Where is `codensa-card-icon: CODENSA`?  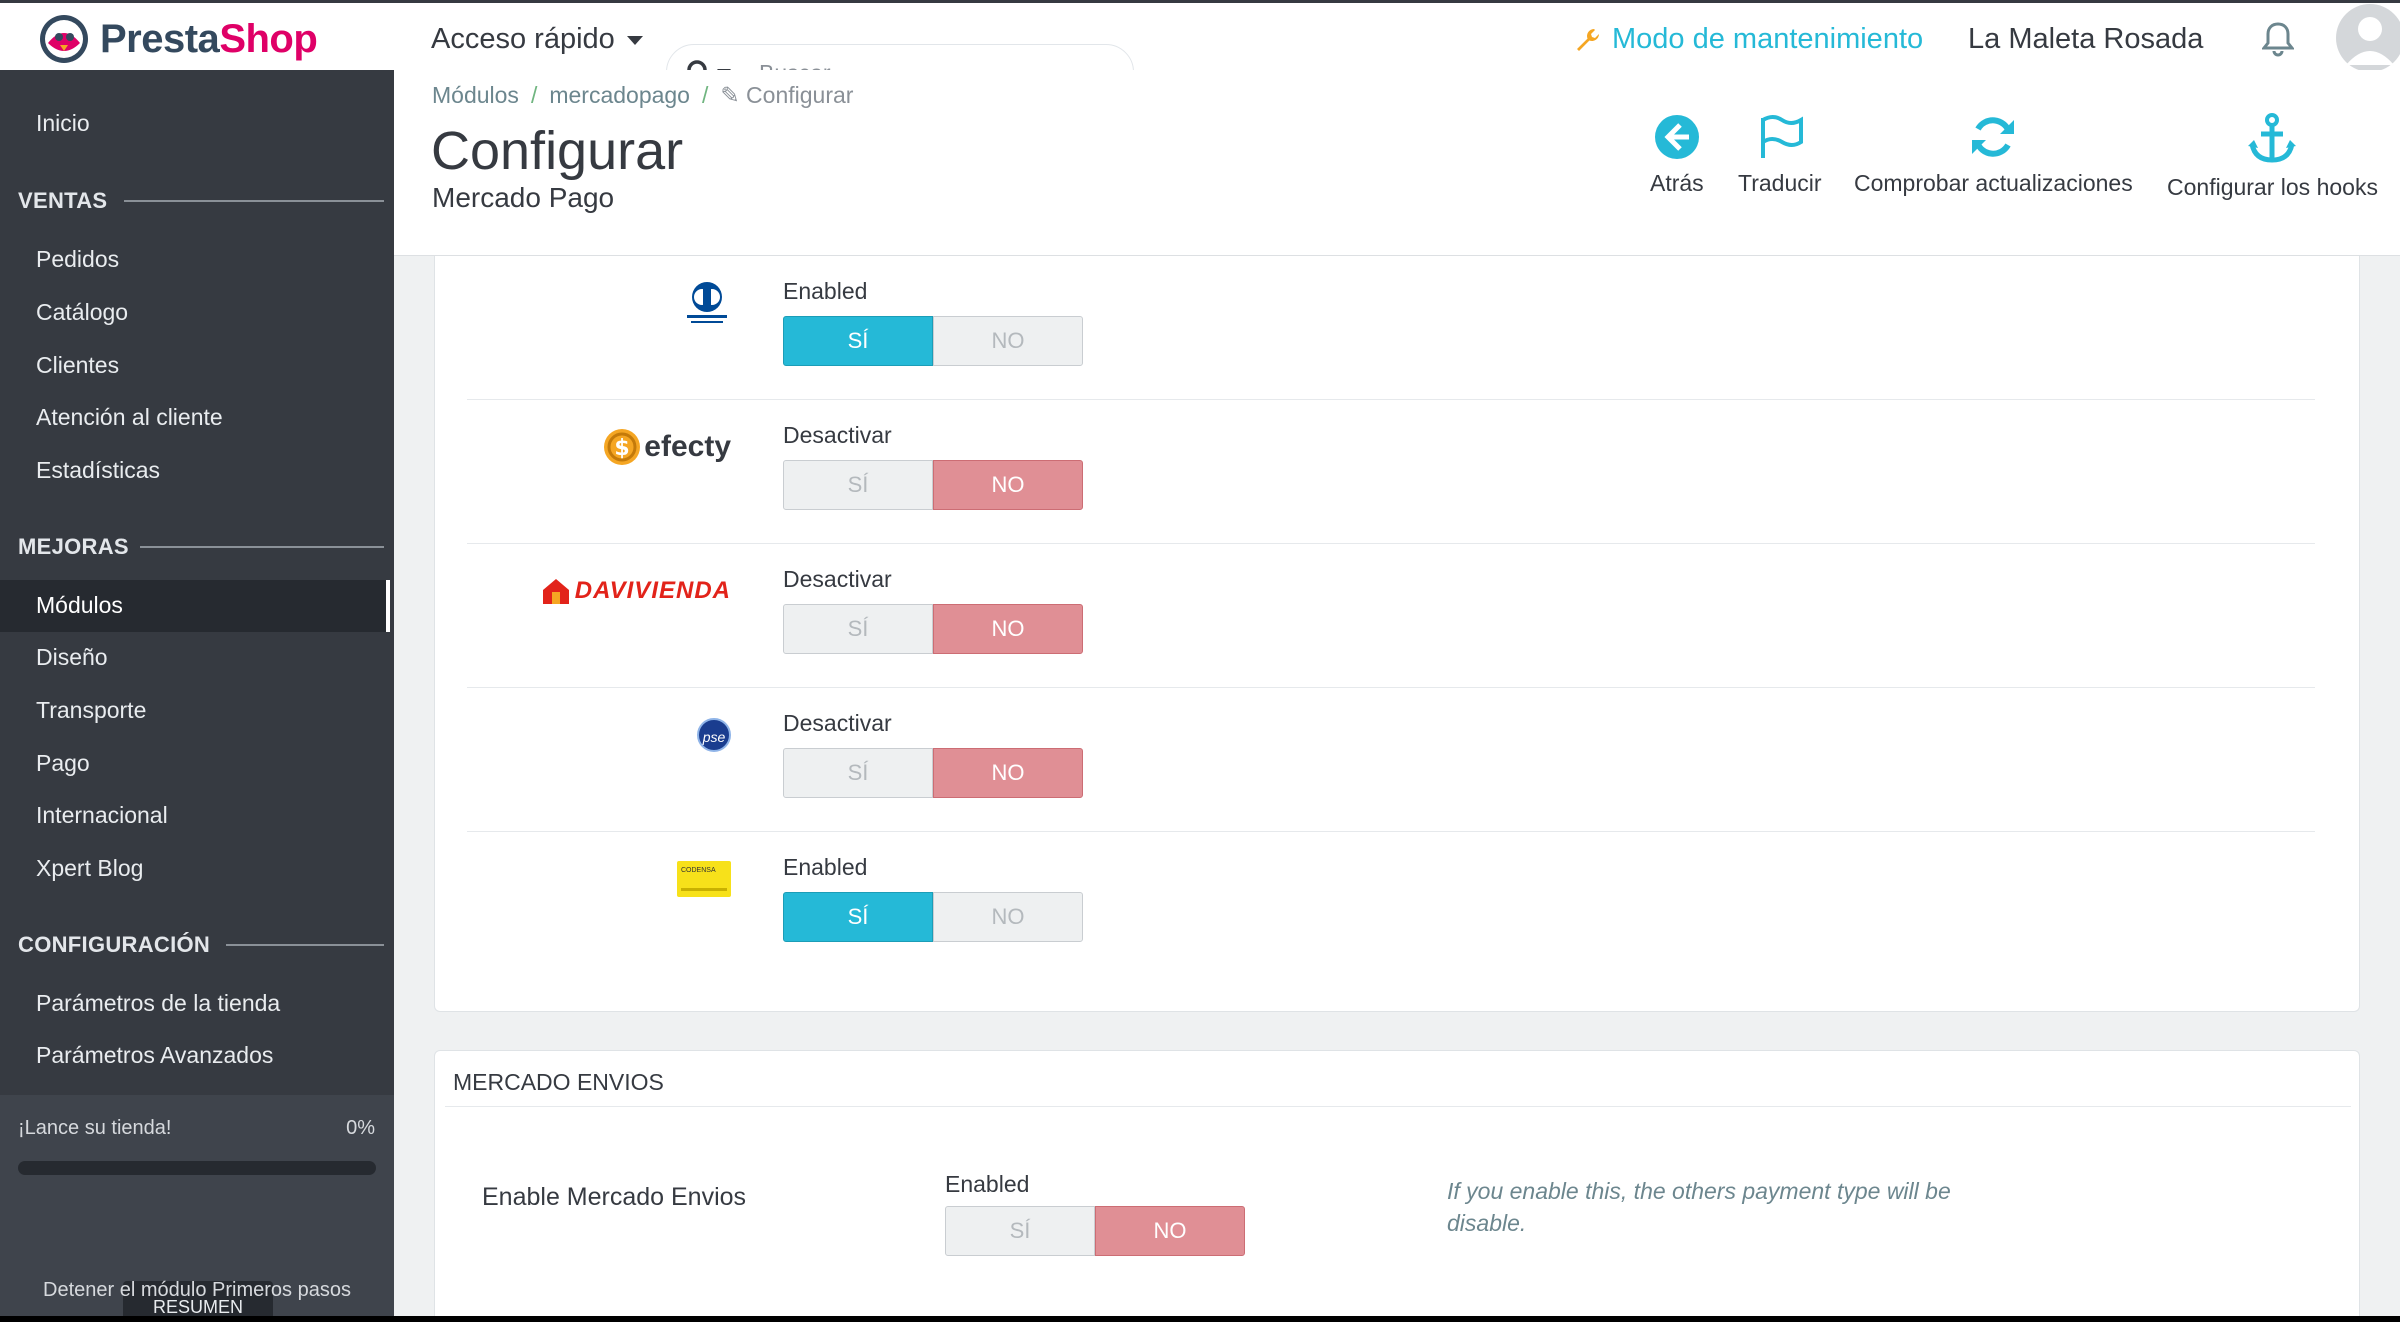 codensa-card-icon: CODENSA is located at coordinates (704, 879).